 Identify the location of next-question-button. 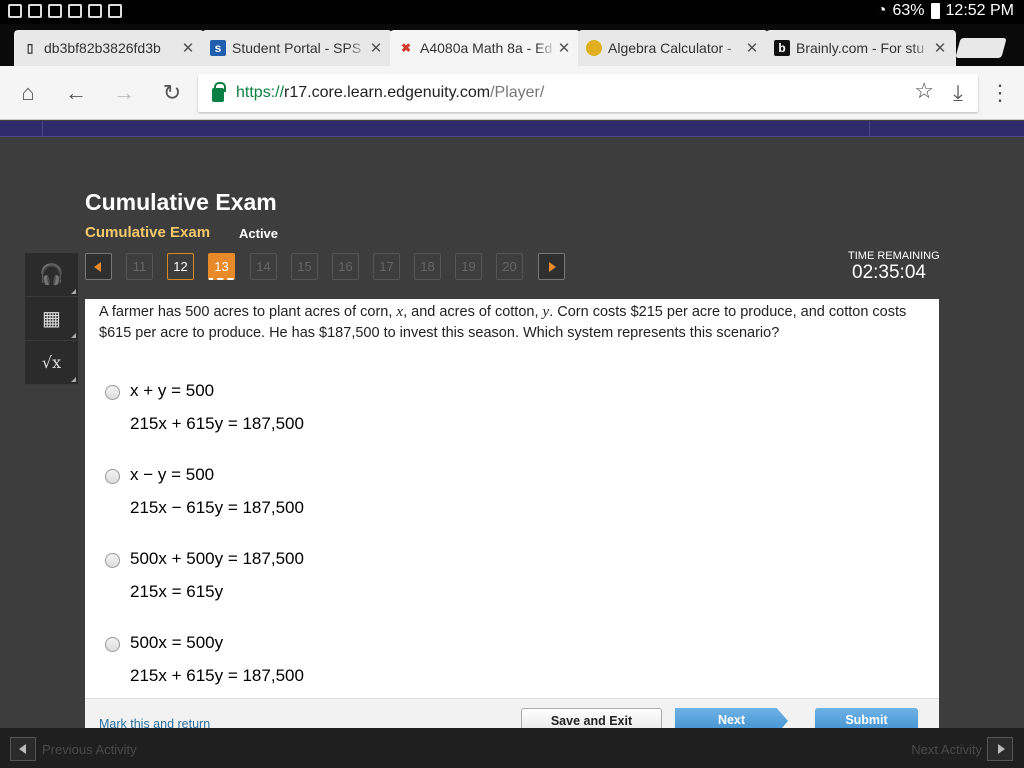
(551, 266).